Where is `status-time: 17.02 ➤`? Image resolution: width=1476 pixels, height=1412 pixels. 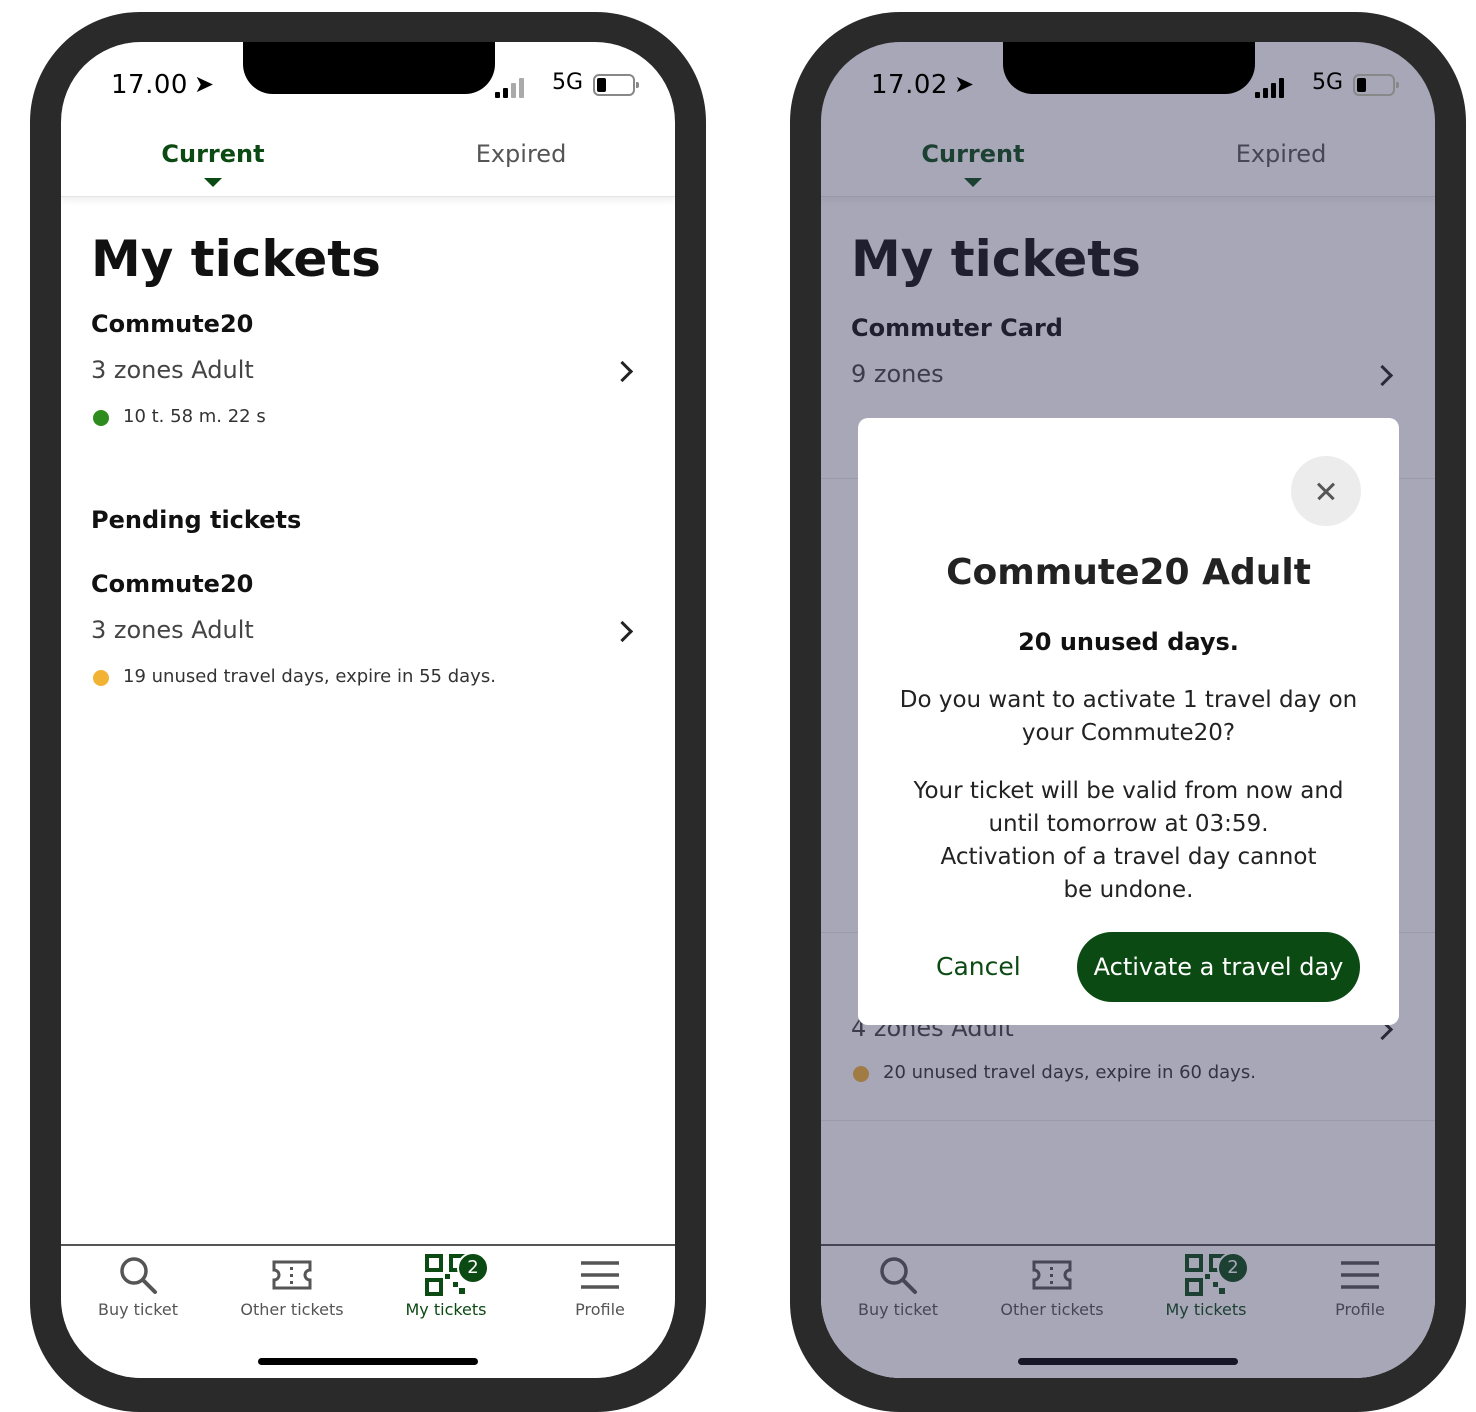
status-time: 17.02 ➤ is located at coordinates (923, 85).